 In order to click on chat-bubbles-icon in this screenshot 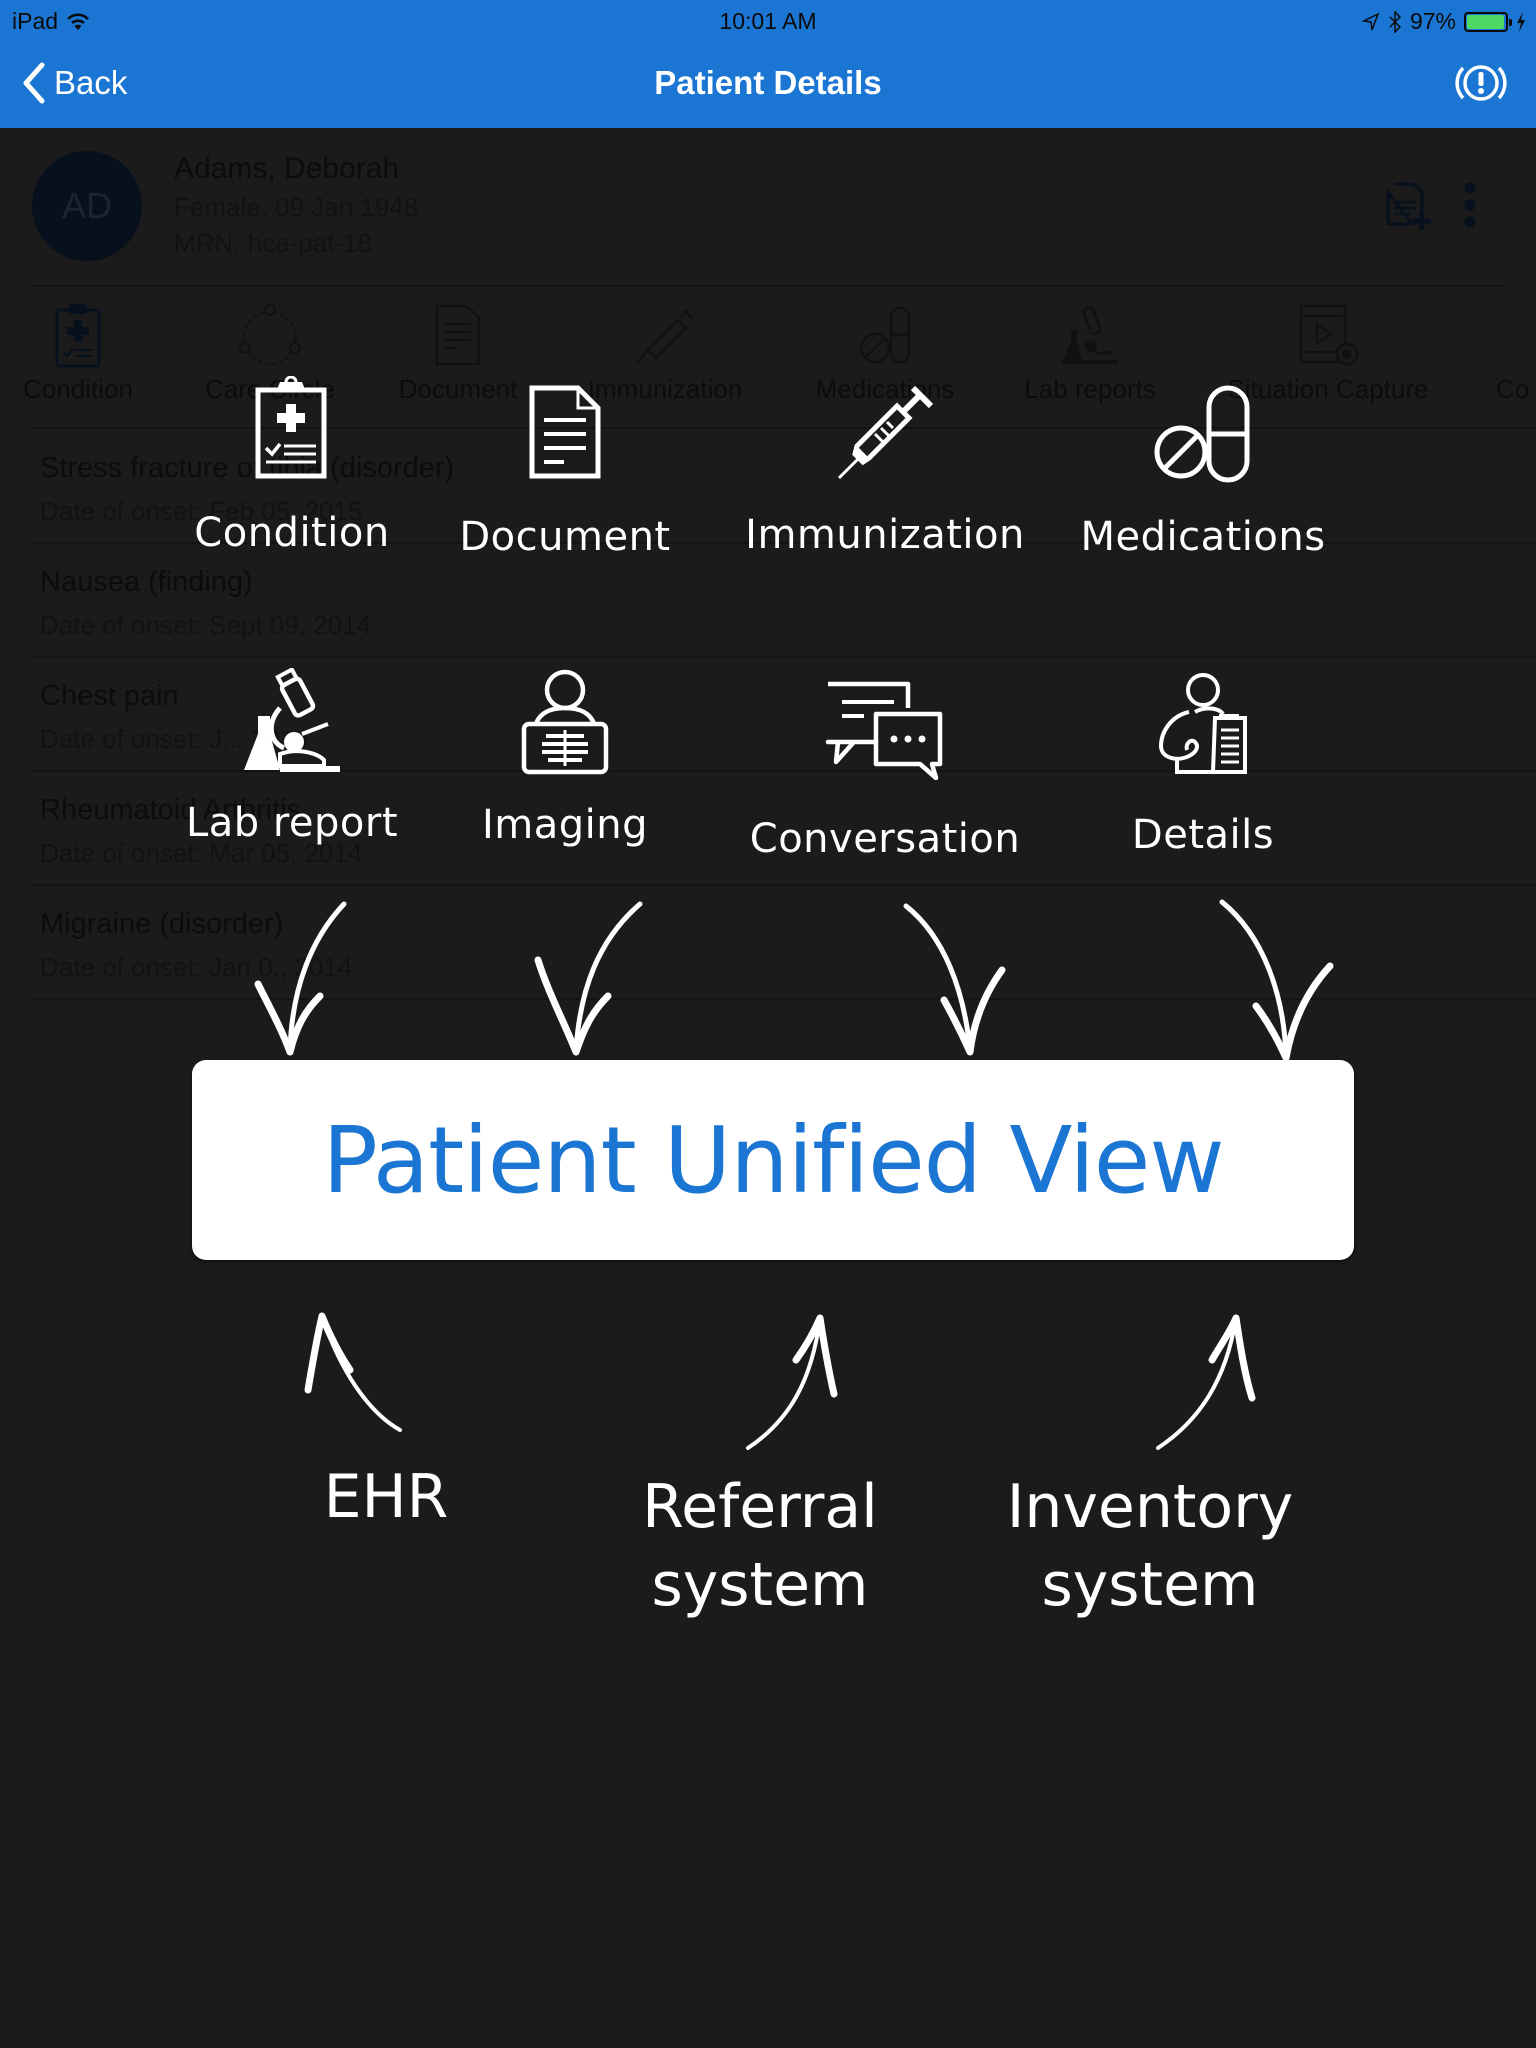, I will do `click(884, 730)`.